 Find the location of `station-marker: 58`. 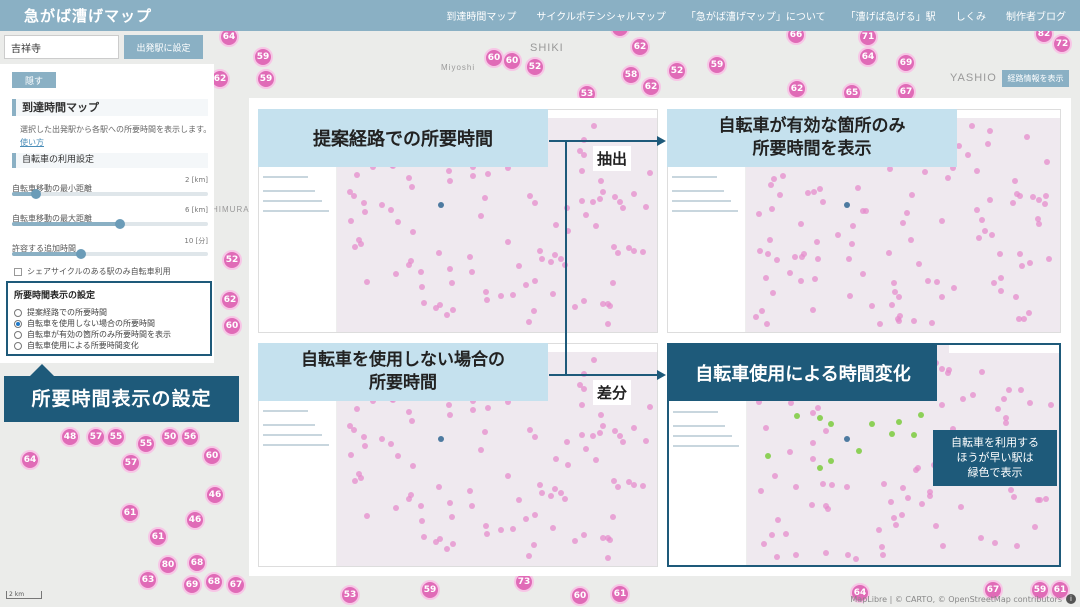

station-marker: 58 is located at coordinates (631, 75).